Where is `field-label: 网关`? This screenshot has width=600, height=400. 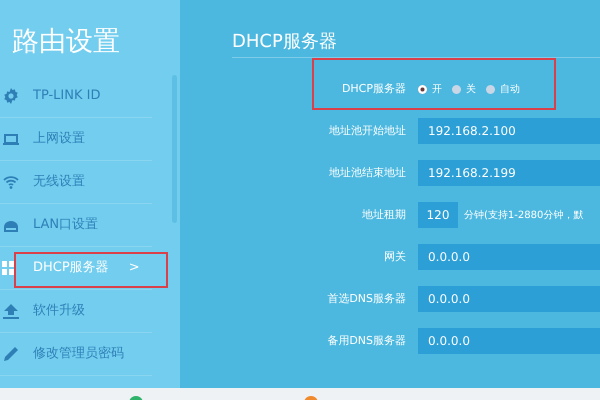 field-label: 网关 is located at coordinates (395, 256).